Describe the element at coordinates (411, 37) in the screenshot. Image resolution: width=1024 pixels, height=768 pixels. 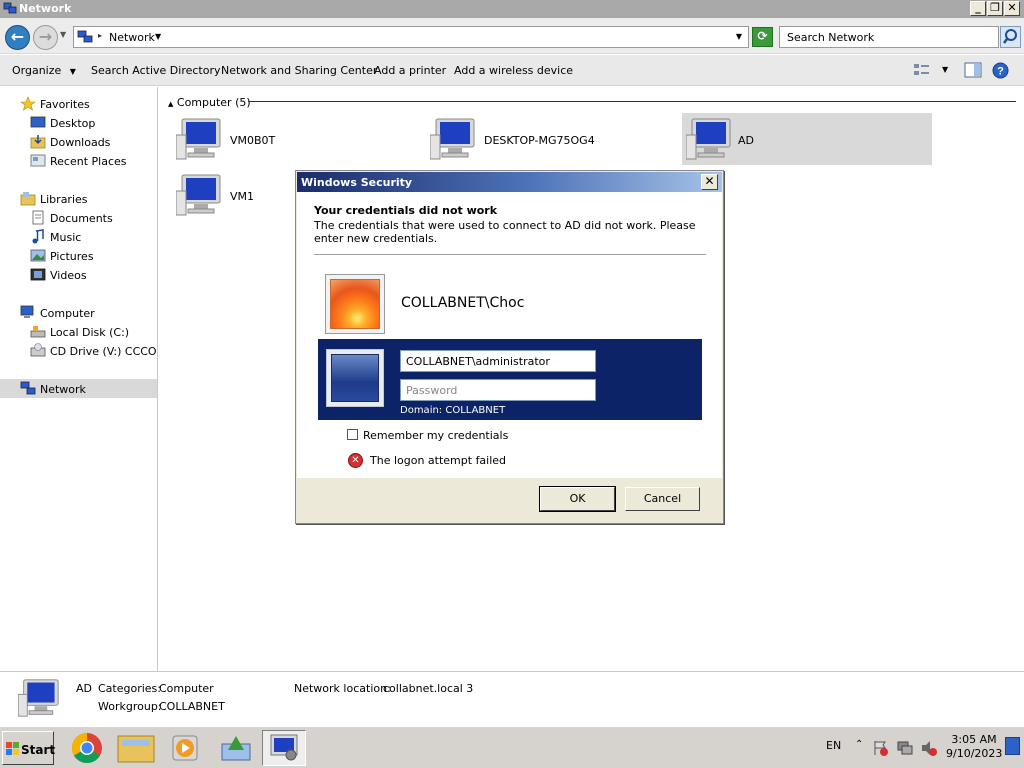
I see `address-field: ▸ Network ▼ ▼` at that location.